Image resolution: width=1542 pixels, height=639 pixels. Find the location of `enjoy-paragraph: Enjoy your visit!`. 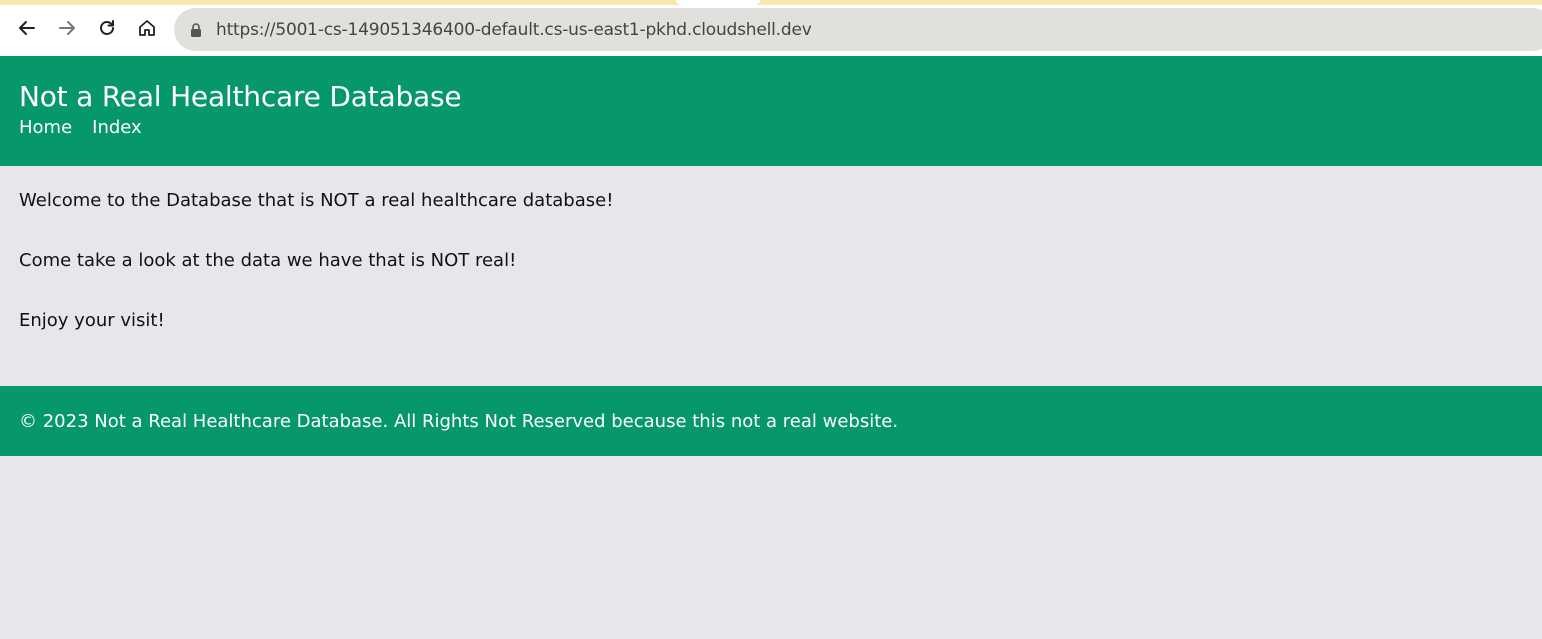

enjoy-paragraph: Enjoy your visit! is located at coordinates (92, 320).